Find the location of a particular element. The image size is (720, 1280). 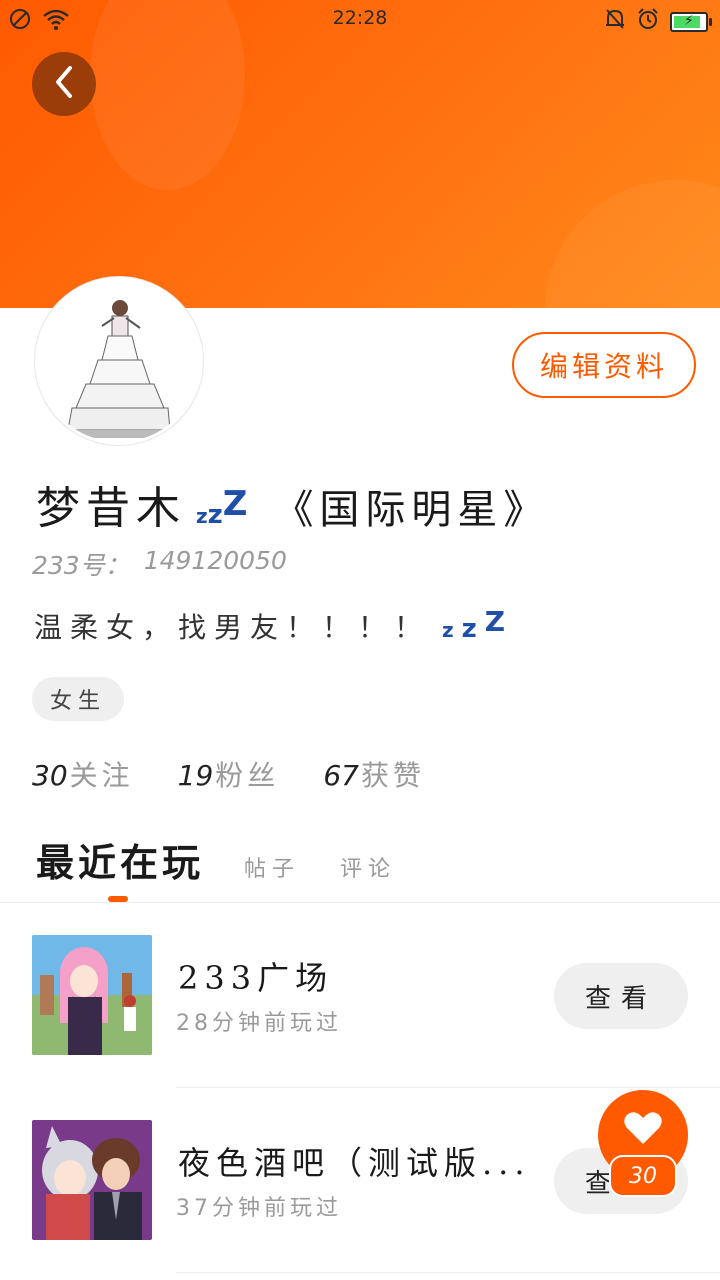

alarm-off-icon is located at coordinates (615, 21).